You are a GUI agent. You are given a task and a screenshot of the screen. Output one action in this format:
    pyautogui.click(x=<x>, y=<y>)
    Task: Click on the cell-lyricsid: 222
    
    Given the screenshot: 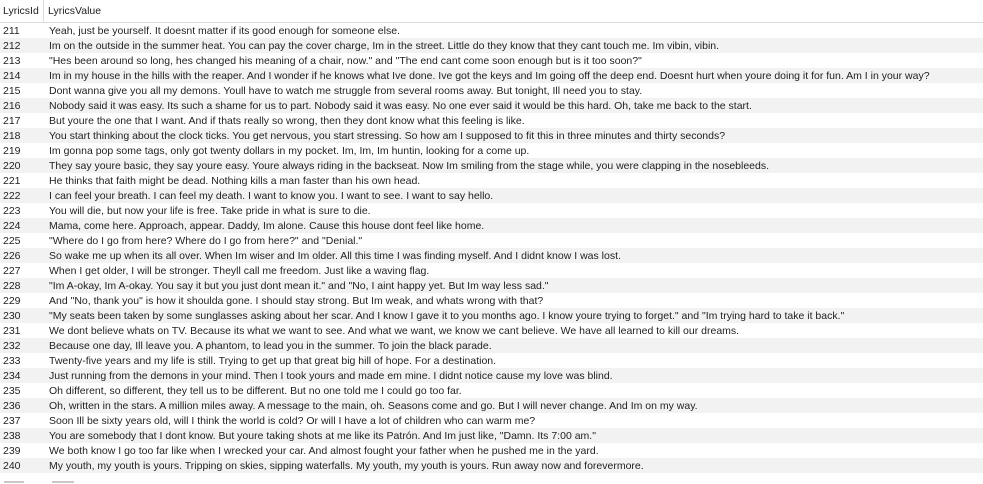 What is the action you would take?
    pyautogui.click(x=22, y=196)
    